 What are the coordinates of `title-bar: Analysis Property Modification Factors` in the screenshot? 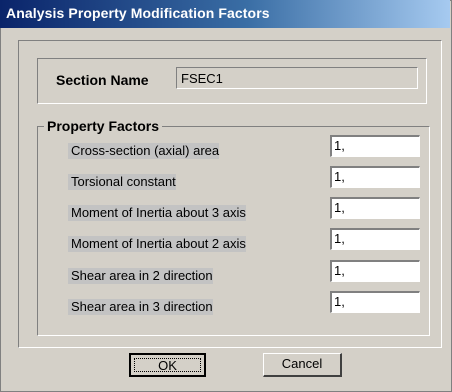 It's located at (225, 14).